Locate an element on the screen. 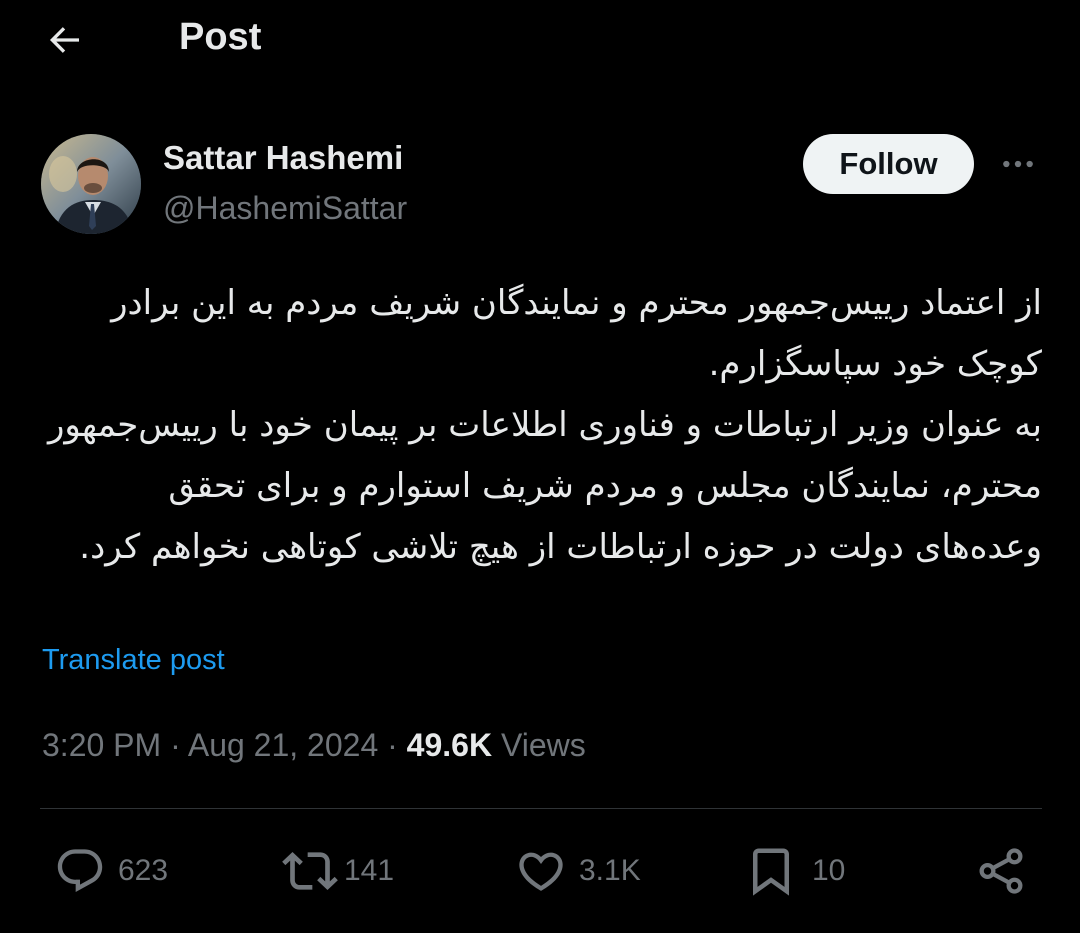 The image size is (1080, 933). avatar is located at coordinates (91, 184).